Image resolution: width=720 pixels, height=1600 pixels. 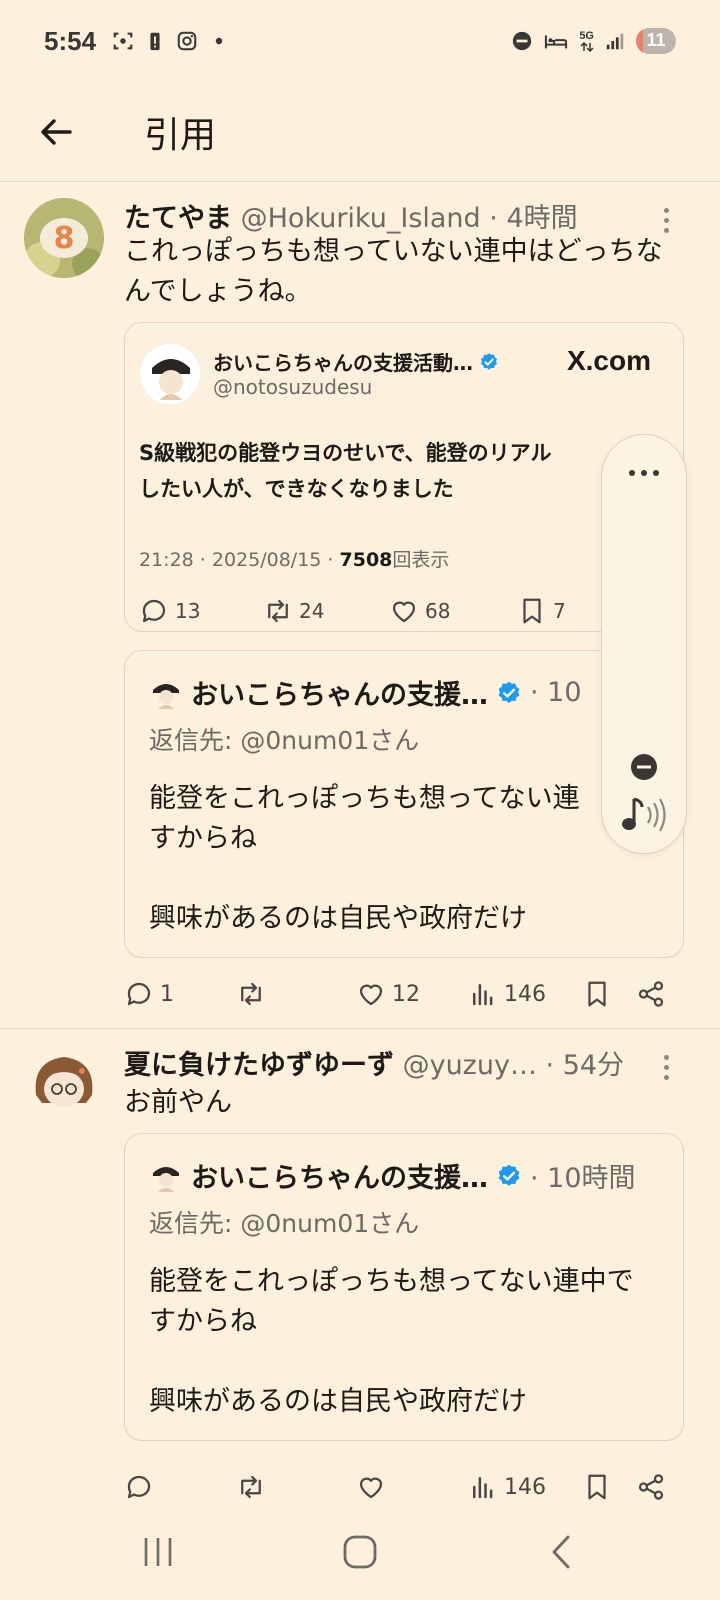 I want to click on back-button, so click(x=56, y=132).